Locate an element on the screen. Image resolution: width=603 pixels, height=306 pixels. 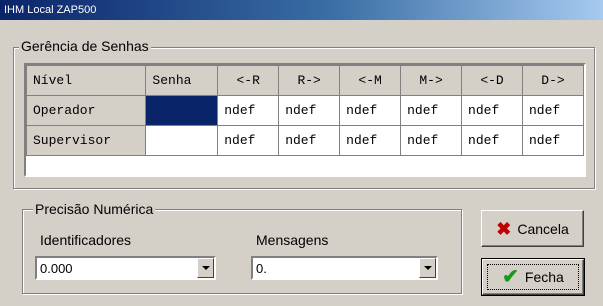
messages-select-value: 0. is located at coordinates (261, 268).